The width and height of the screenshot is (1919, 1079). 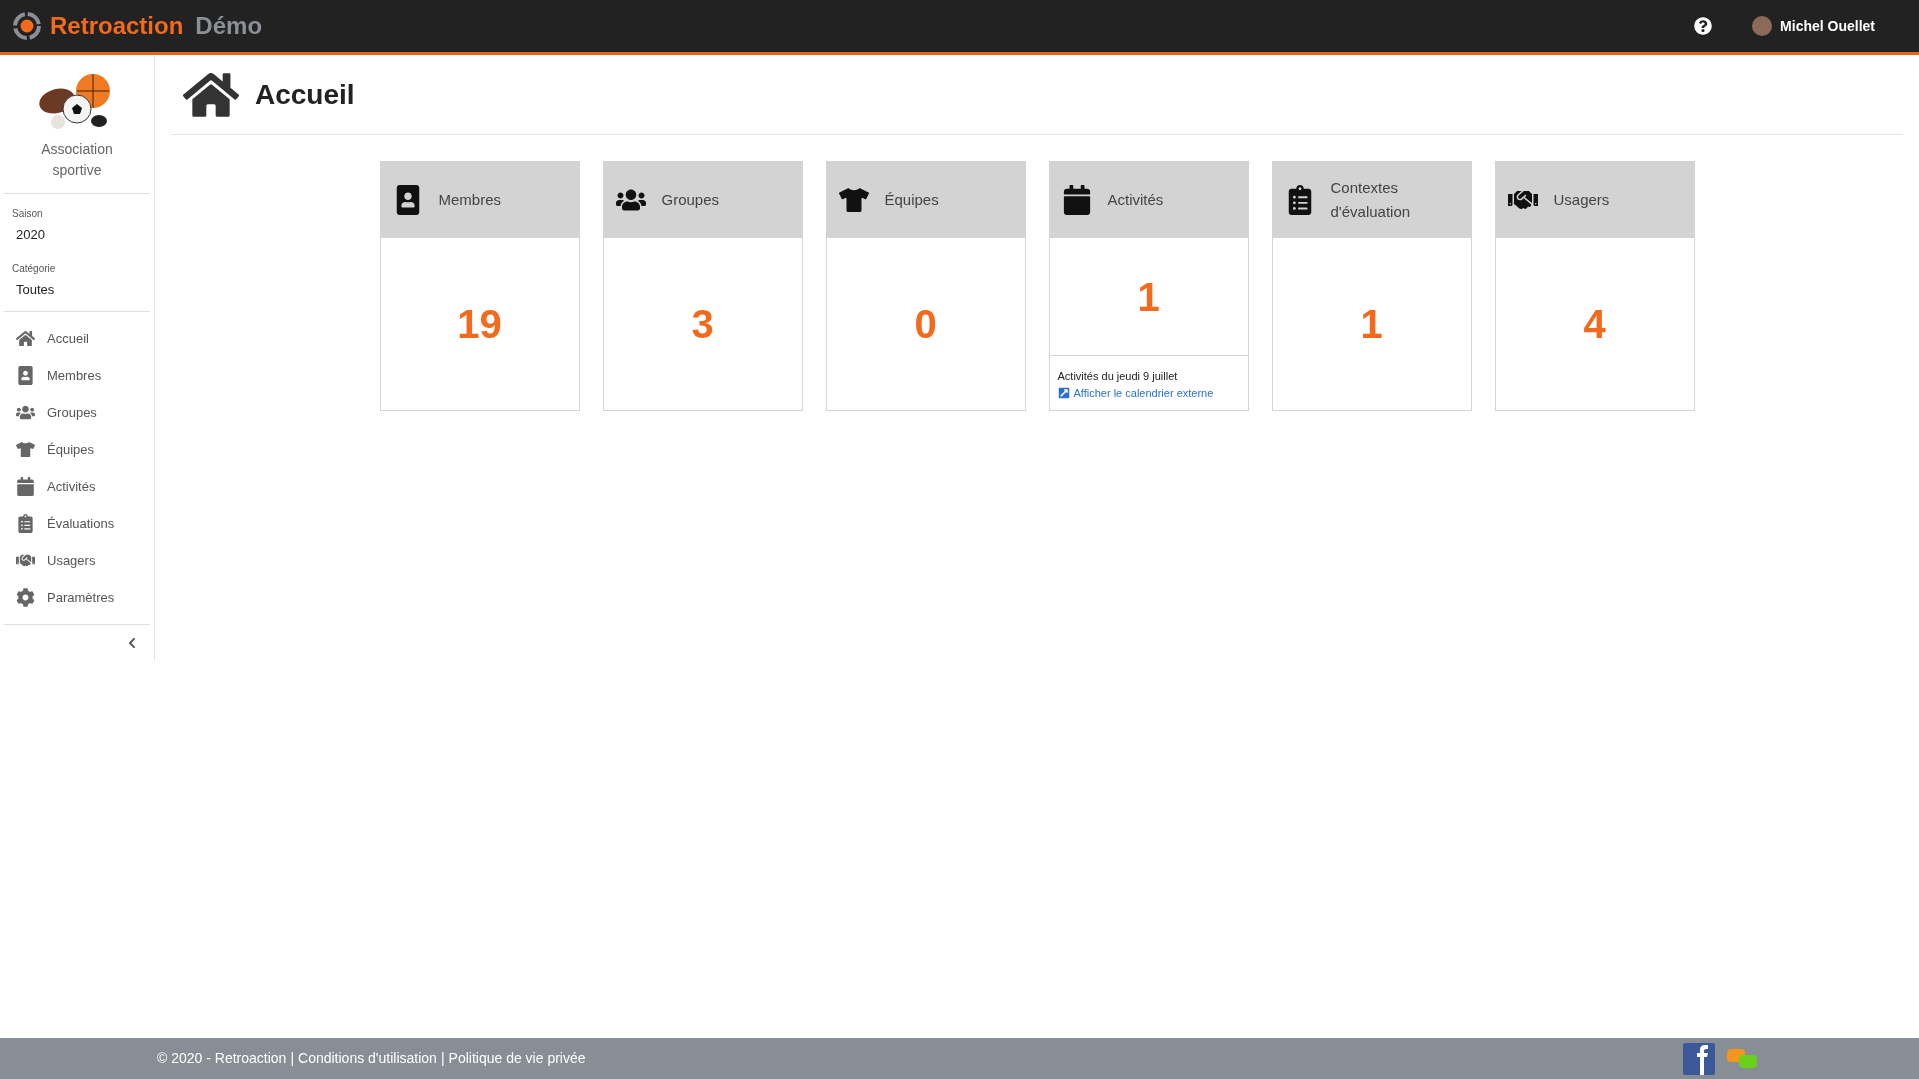 What do you see at coordinates (77, 160) in the screenshot?
I see `organization-name: Association sportive` at bounding box center [77, 160].